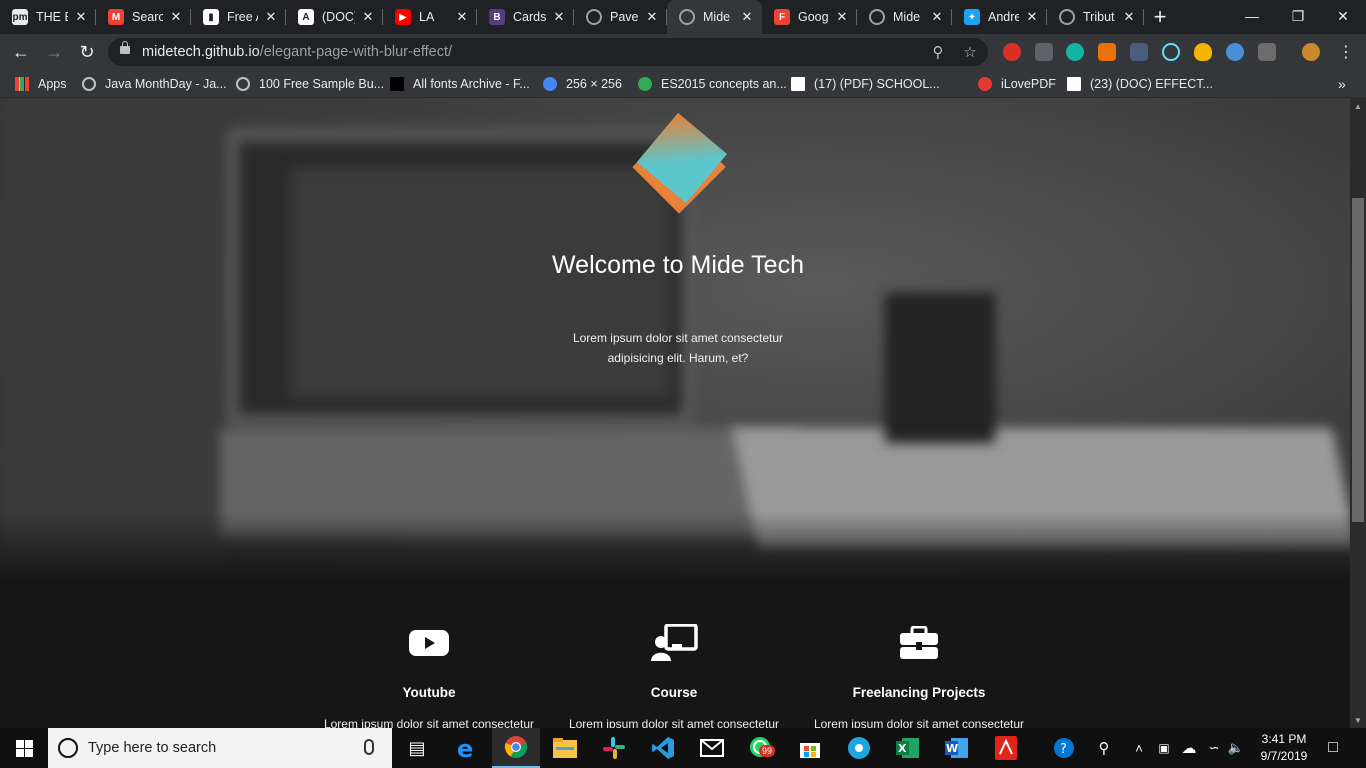 This screenshot has width=1366, height=768. I want to click on extension-m-icon, so click(1075, 52).